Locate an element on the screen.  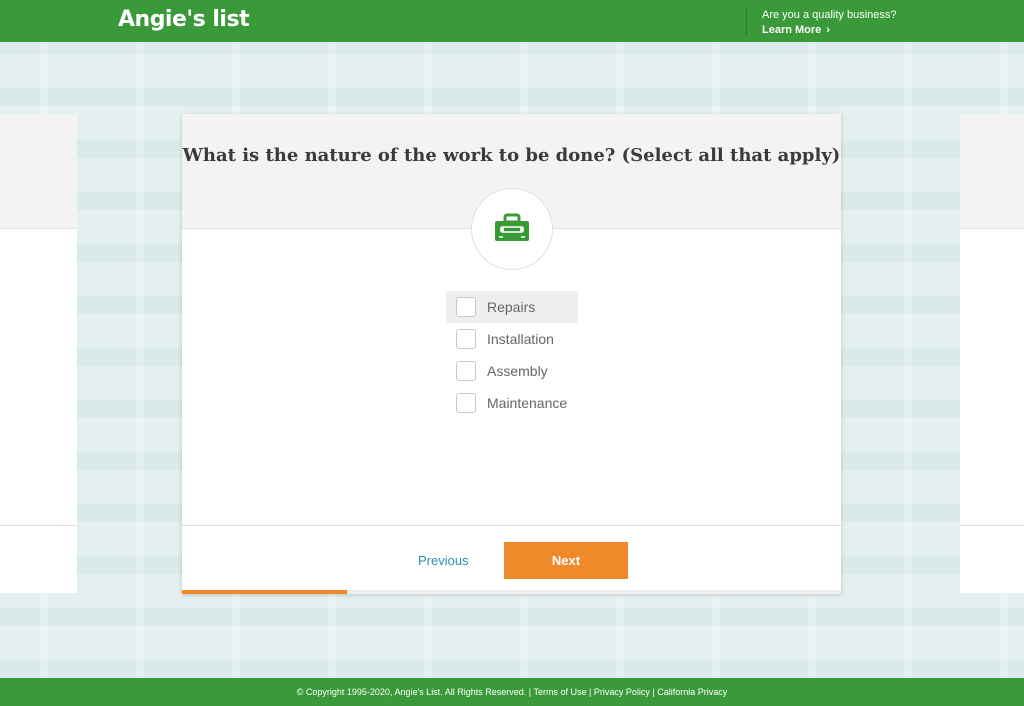
angies-list-logo: Angie's list is located at coordinates (184, 19).